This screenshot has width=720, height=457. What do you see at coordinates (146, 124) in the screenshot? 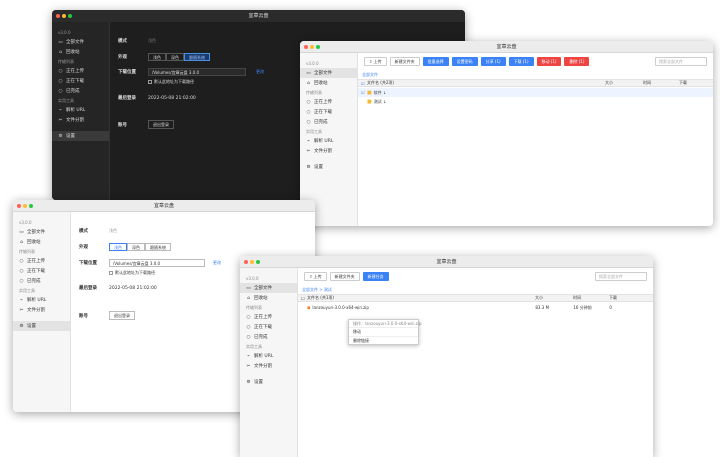
I see `account-row: 账号 退出登录` at bounding box center [146, 124].